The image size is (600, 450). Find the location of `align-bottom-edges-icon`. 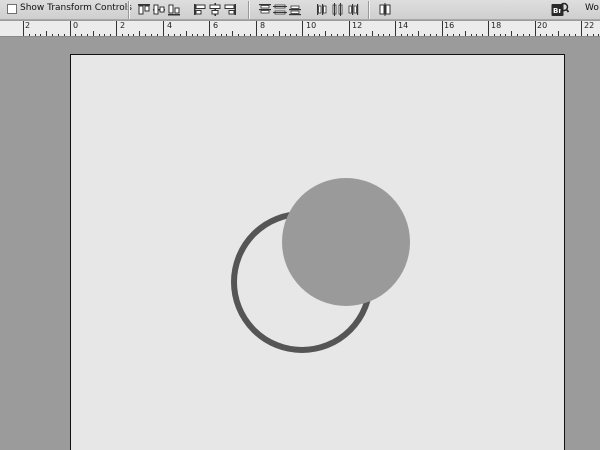

align-bottom-edges-icon is located at coordinates (174, 10).